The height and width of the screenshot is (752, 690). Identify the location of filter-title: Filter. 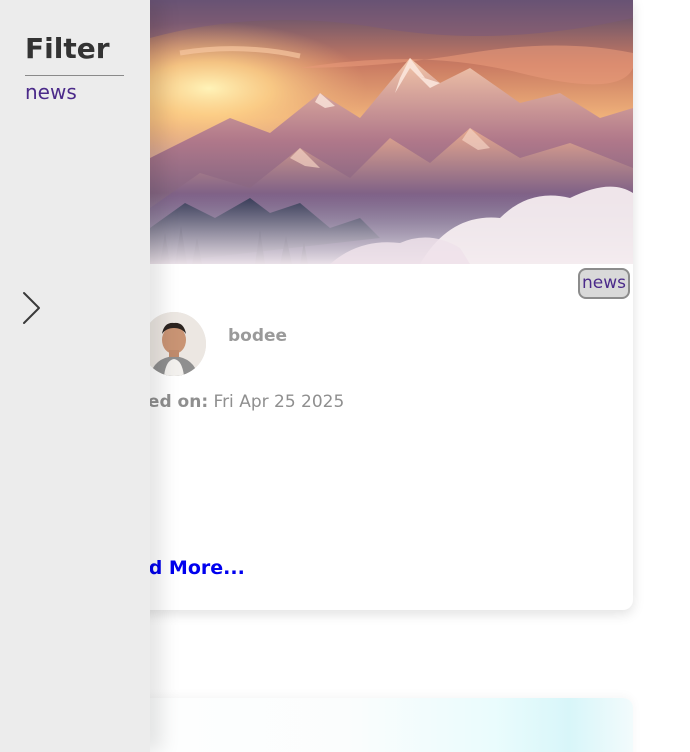
(67, 48).